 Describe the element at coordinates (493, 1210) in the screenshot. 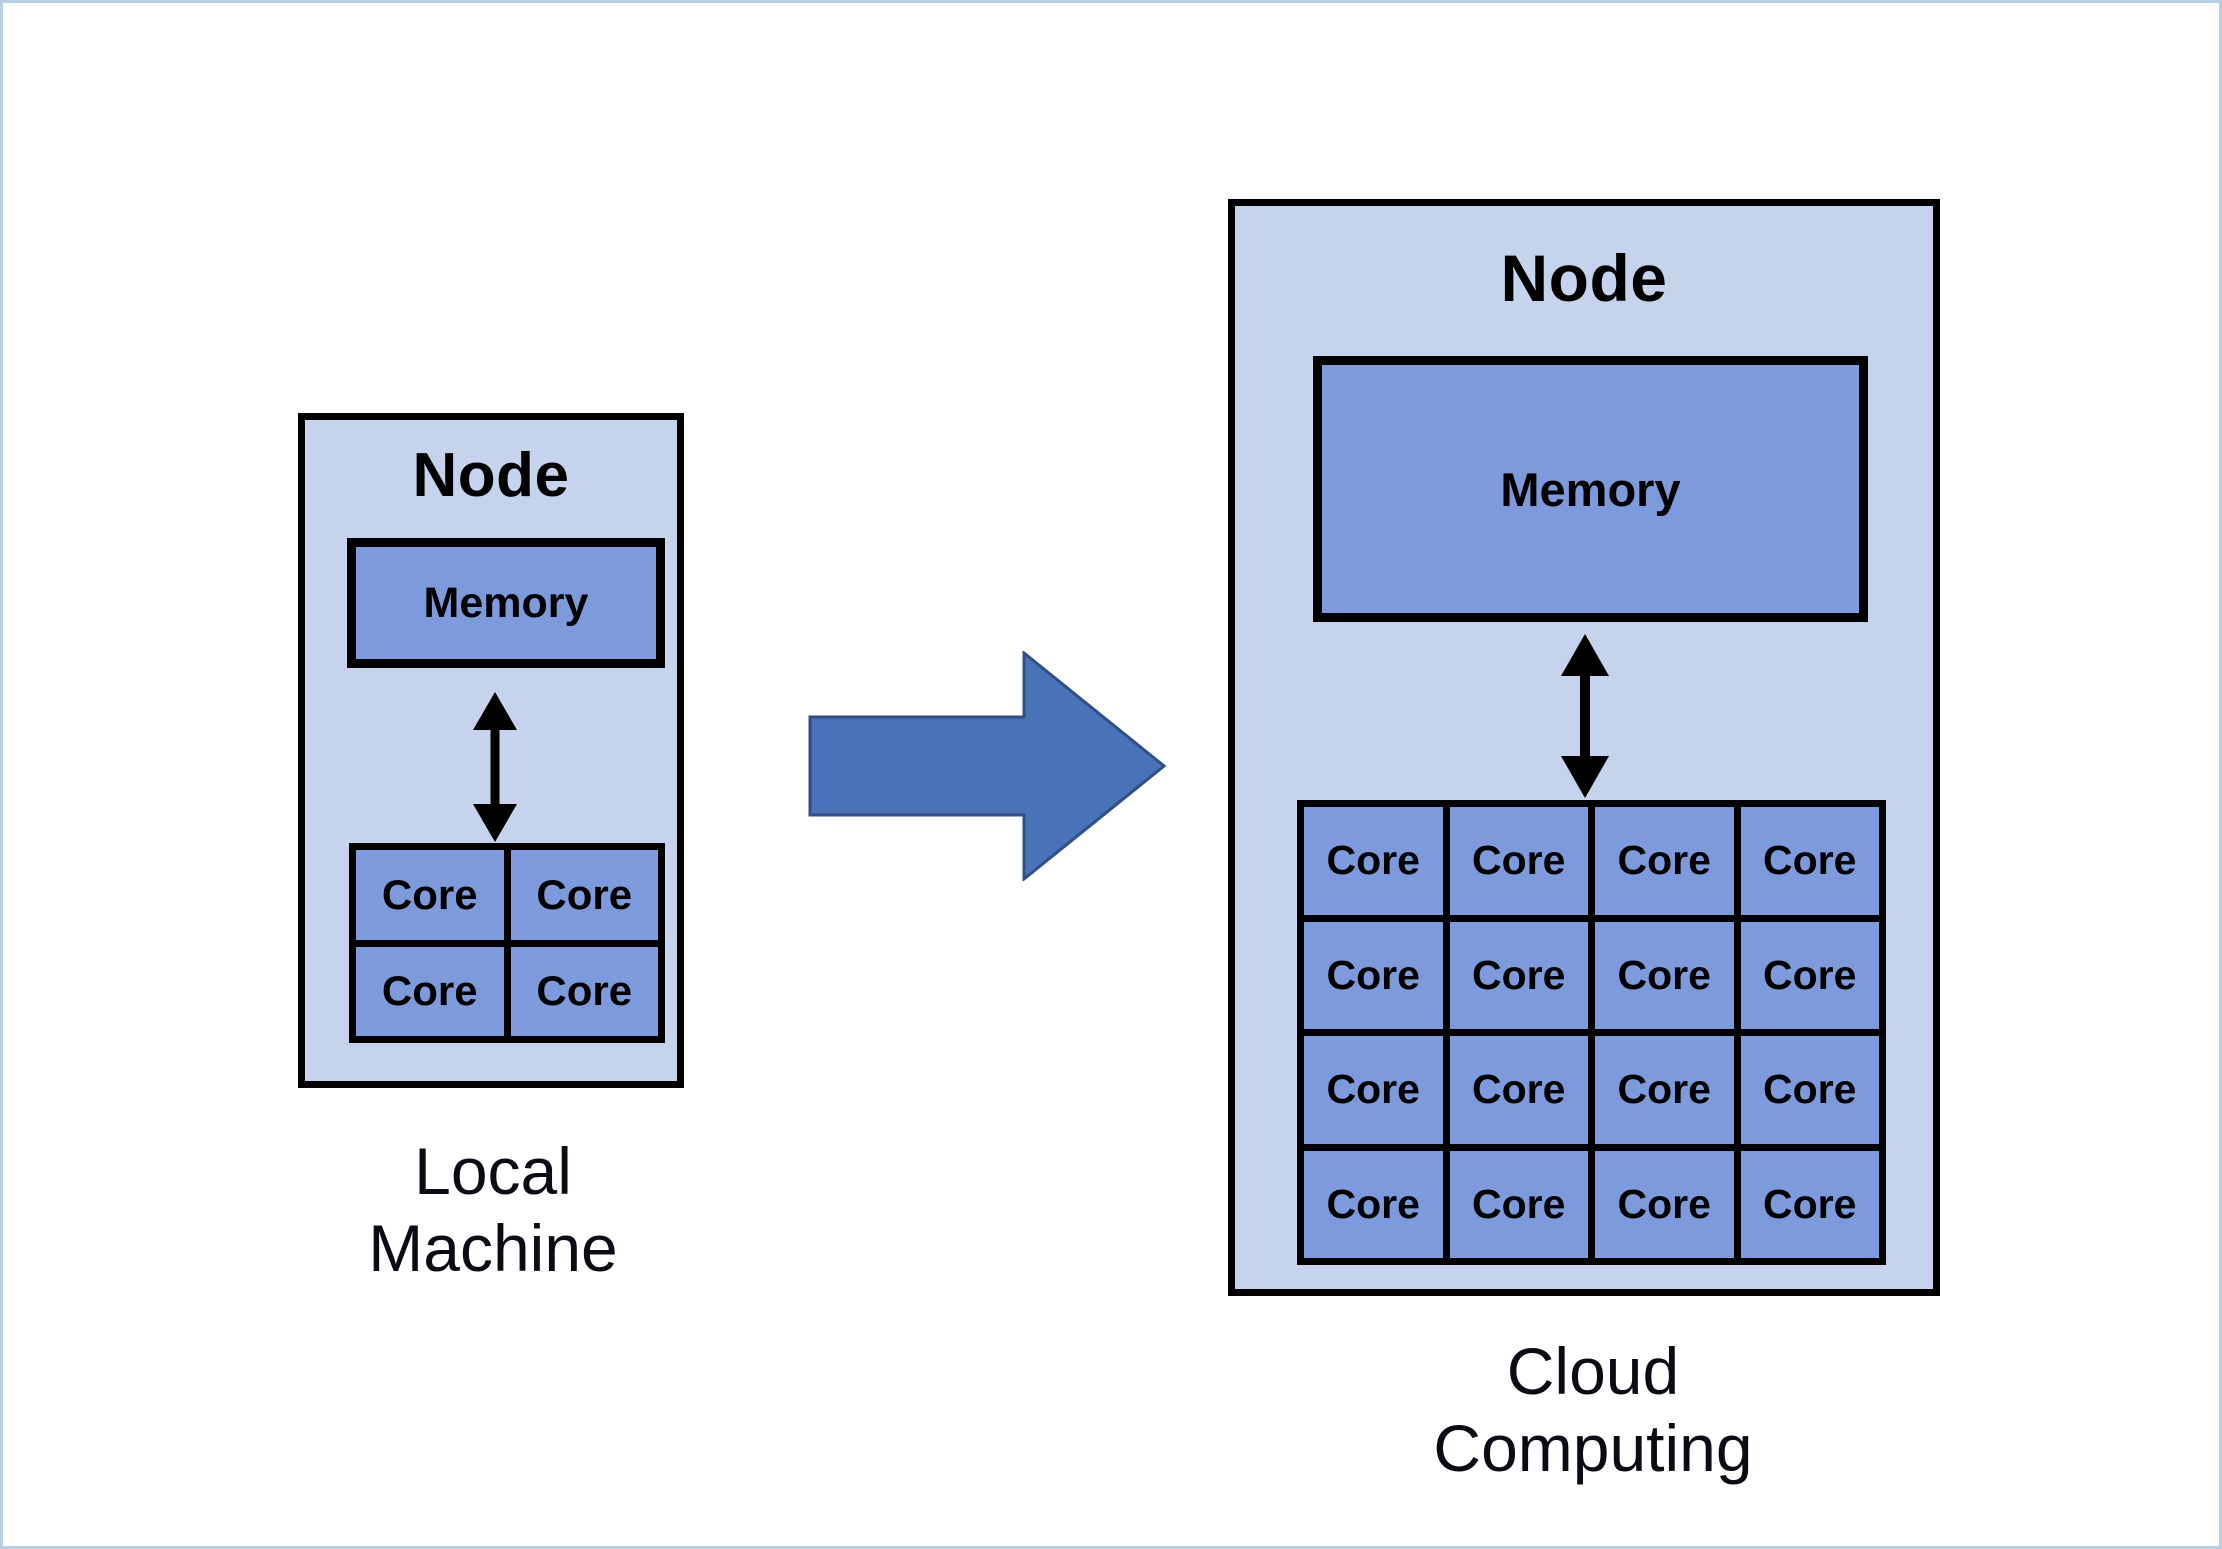

I see `local-machine-caption: Local Machine` at that location.